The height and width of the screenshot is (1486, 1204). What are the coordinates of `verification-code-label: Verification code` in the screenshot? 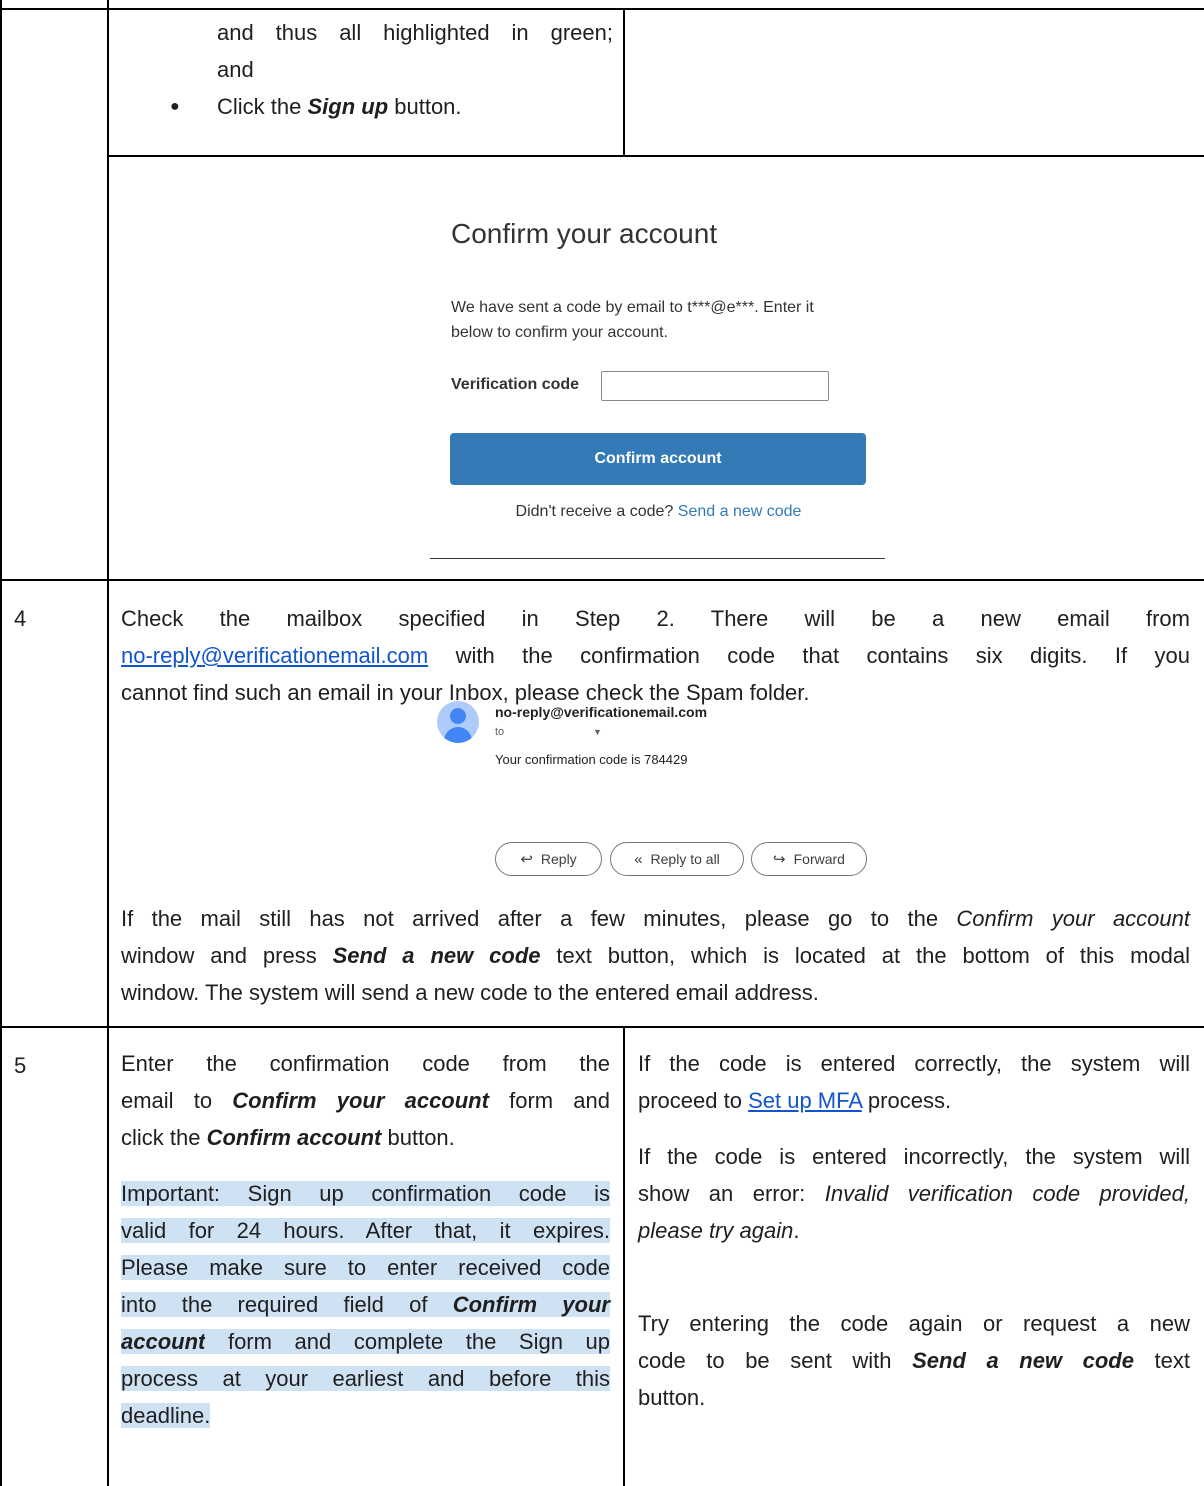 It's located at (515, 384).